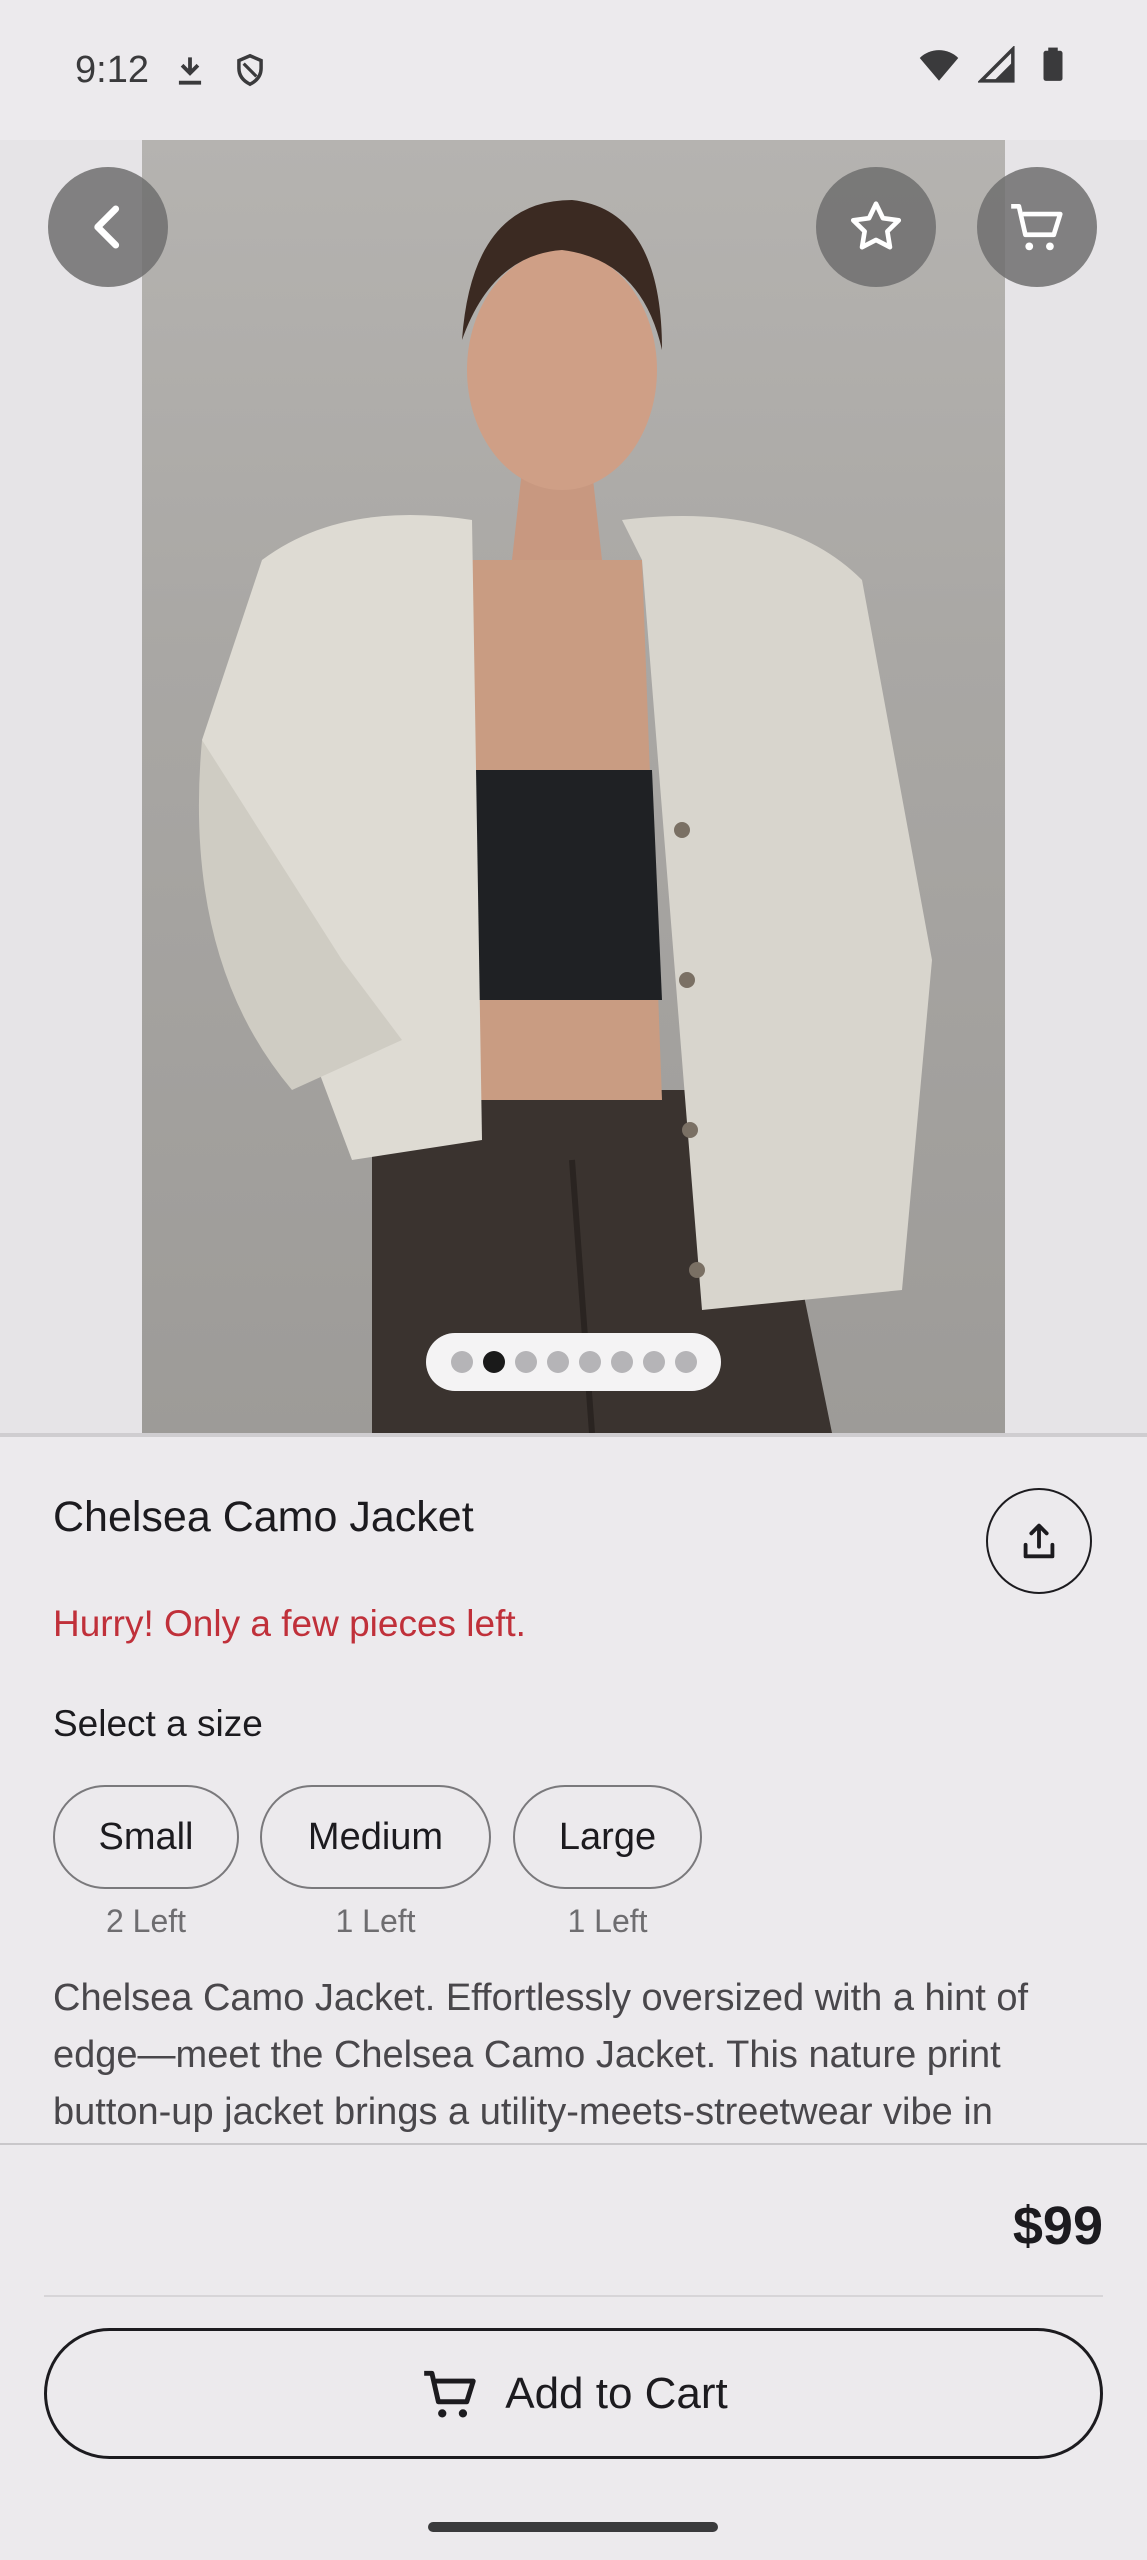  What do you see at coordinates (263, 1517) in the screenshot?
I see `product-title: Chelsea Camo Jacket` at bounding box center [263, 1517].